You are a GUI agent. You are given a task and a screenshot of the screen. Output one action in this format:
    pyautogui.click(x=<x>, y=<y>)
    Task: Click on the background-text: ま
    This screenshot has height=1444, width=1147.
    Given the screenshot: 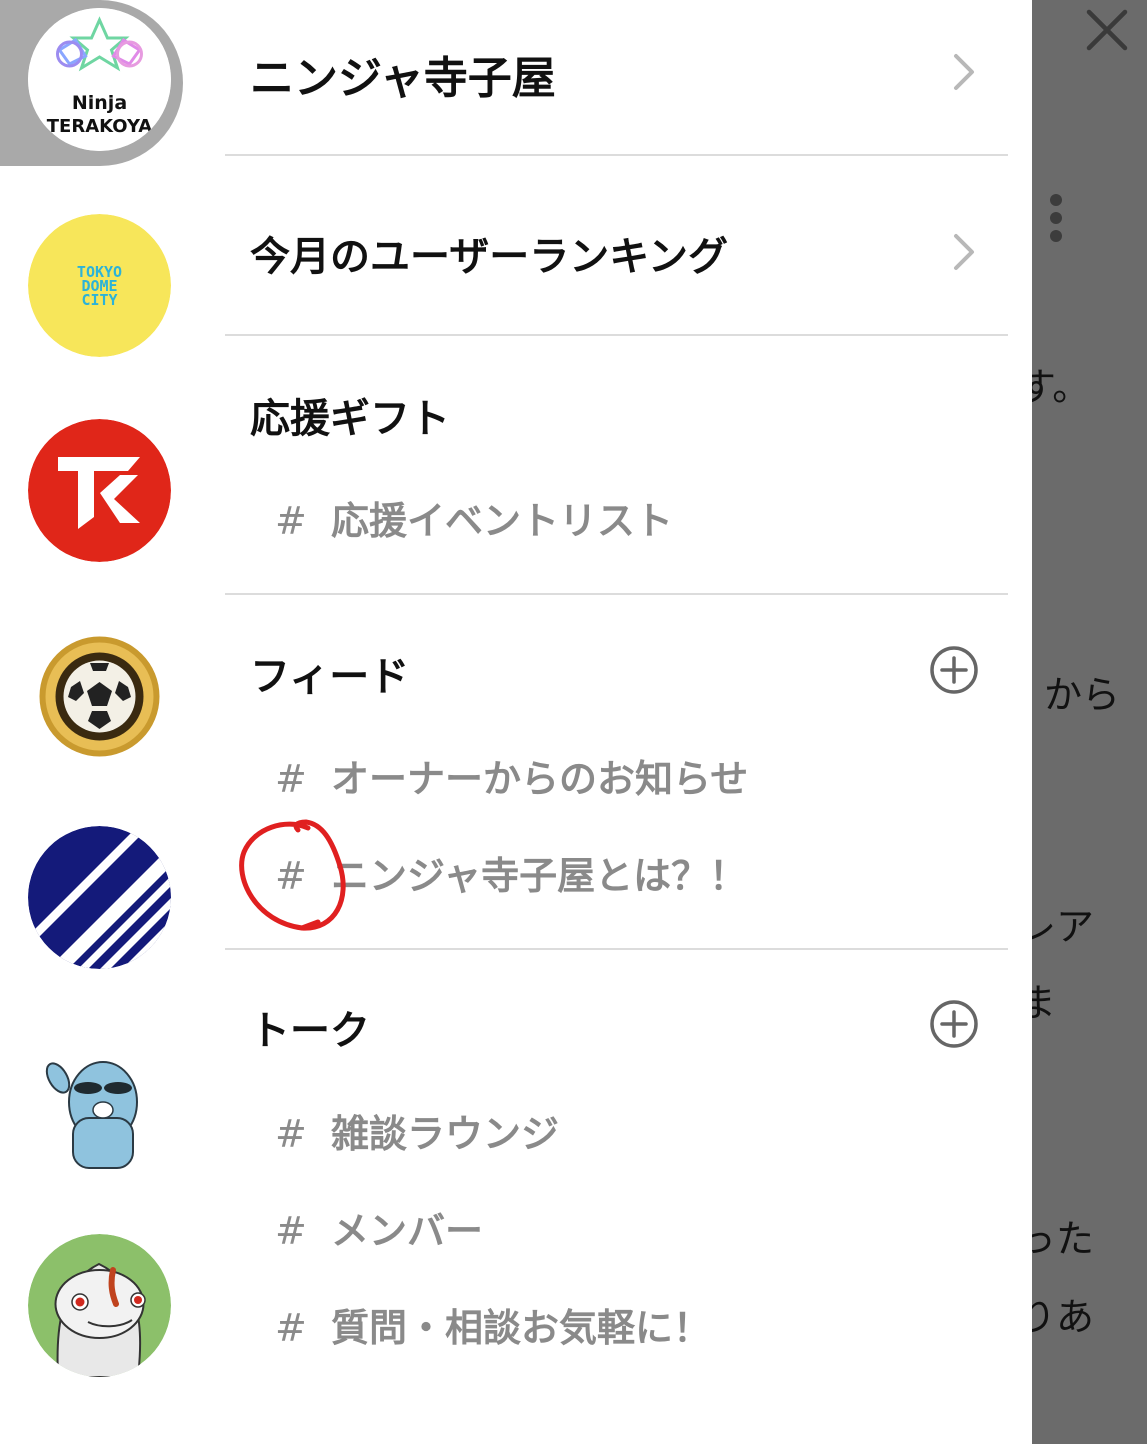 What is the action you would take?
    pyautogui.click(x=1044, y=1003)
    